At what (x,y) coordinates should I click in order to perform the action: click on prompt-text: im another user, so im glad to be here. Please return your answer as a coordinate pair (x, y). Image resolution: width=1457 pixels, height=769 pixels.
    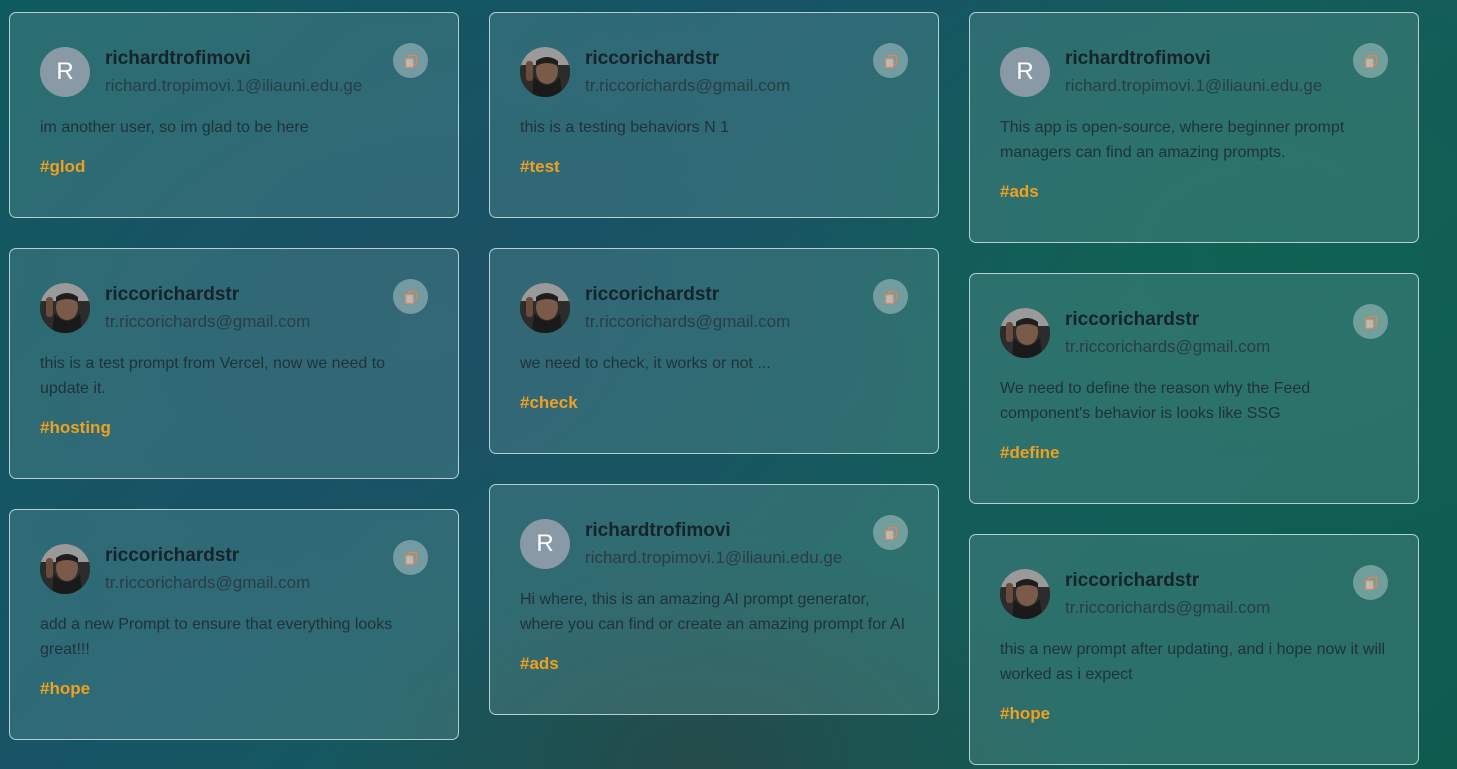
    Looking at the image, I should click on (174, 127).